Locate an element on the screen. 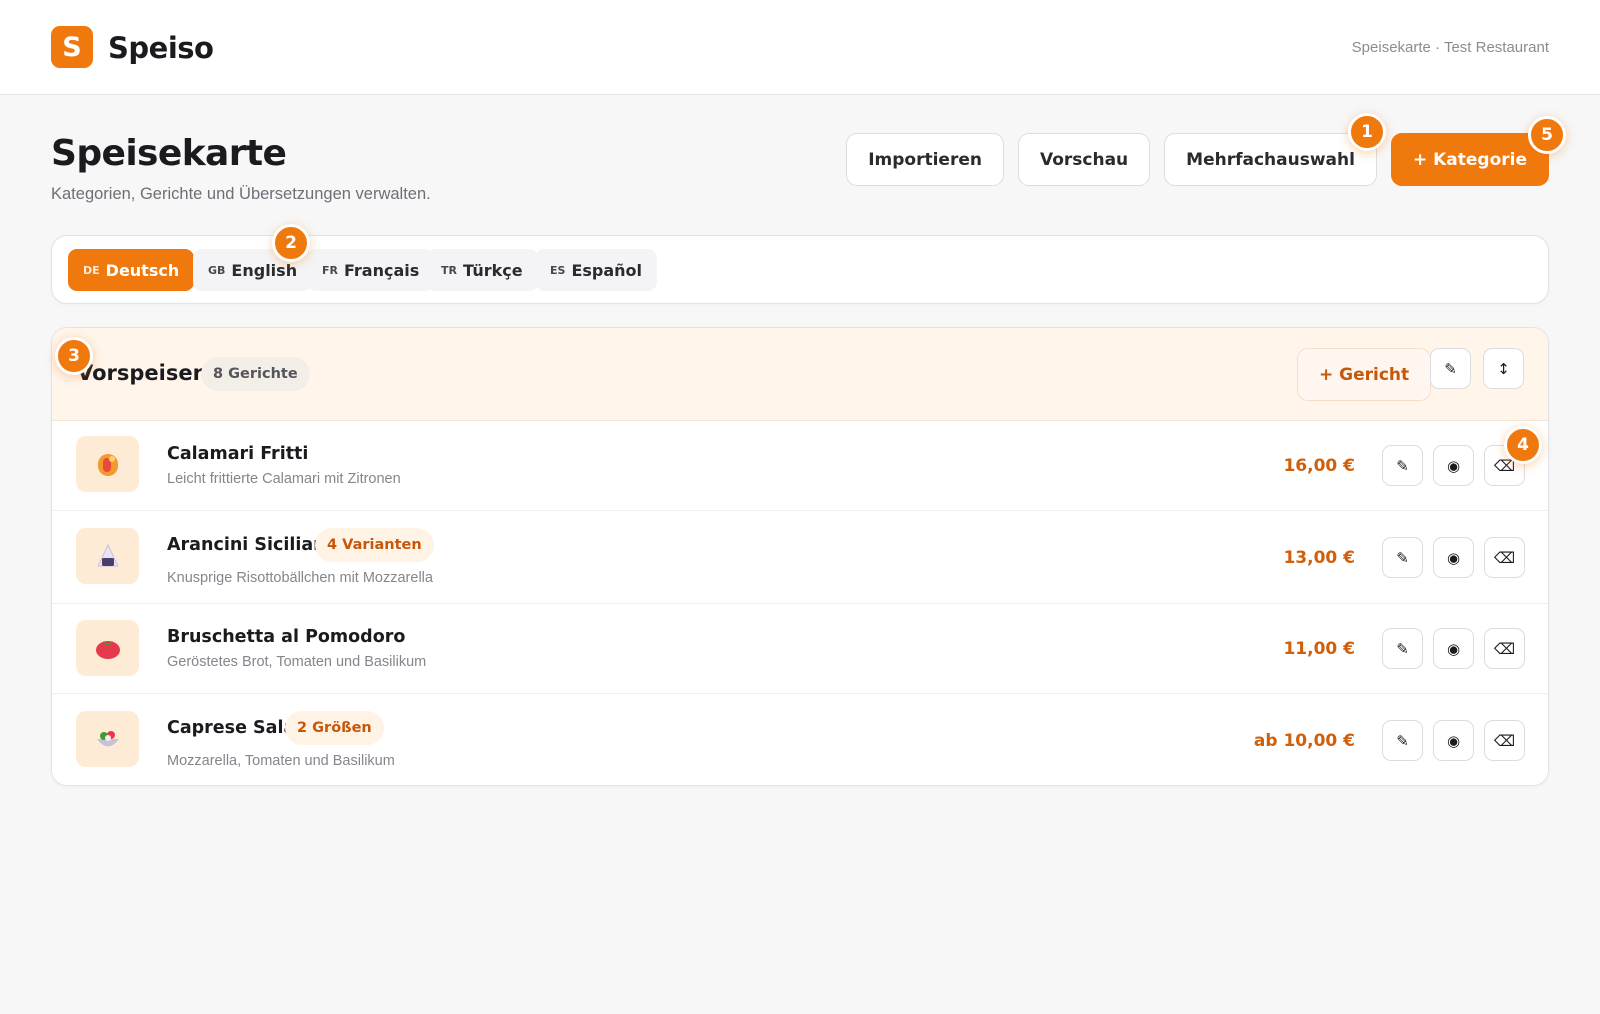 The image size is (1600, 1014). tab-language-de: DE Deutsch is located at coordinates (131, 270).